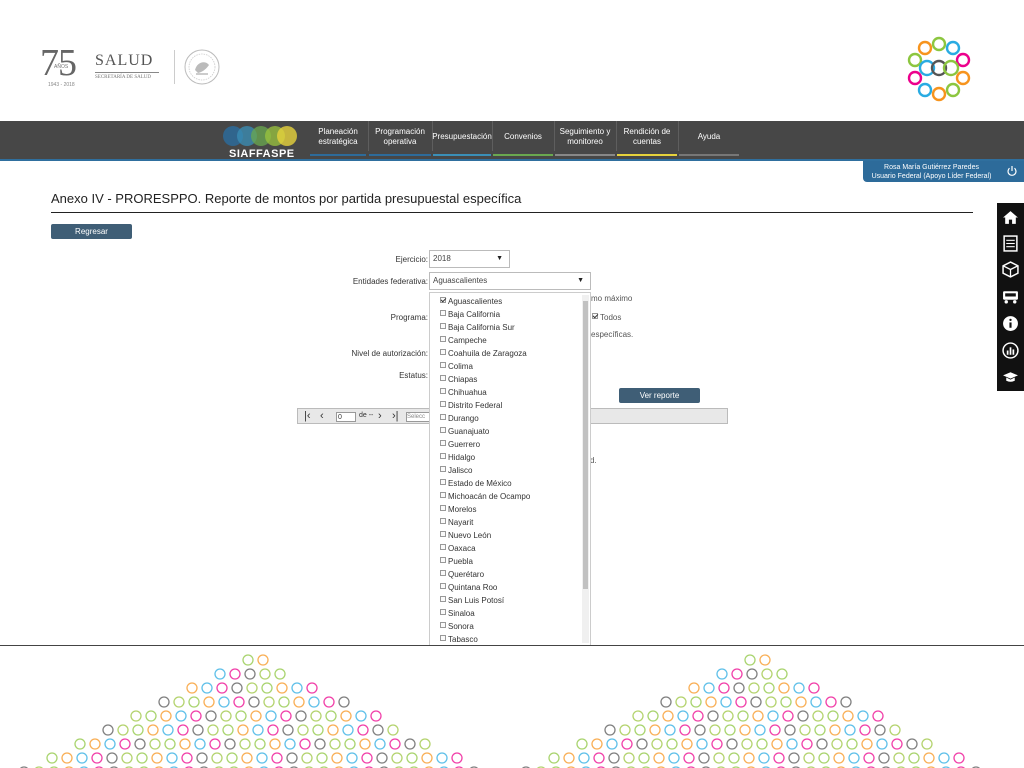 This screenshot has height=768, width=1024. What do you see at coordinates (462, 138) in the screenshot?
I see `nav-presupuestacion: Presupuestación` at bounding box center [462, 138].